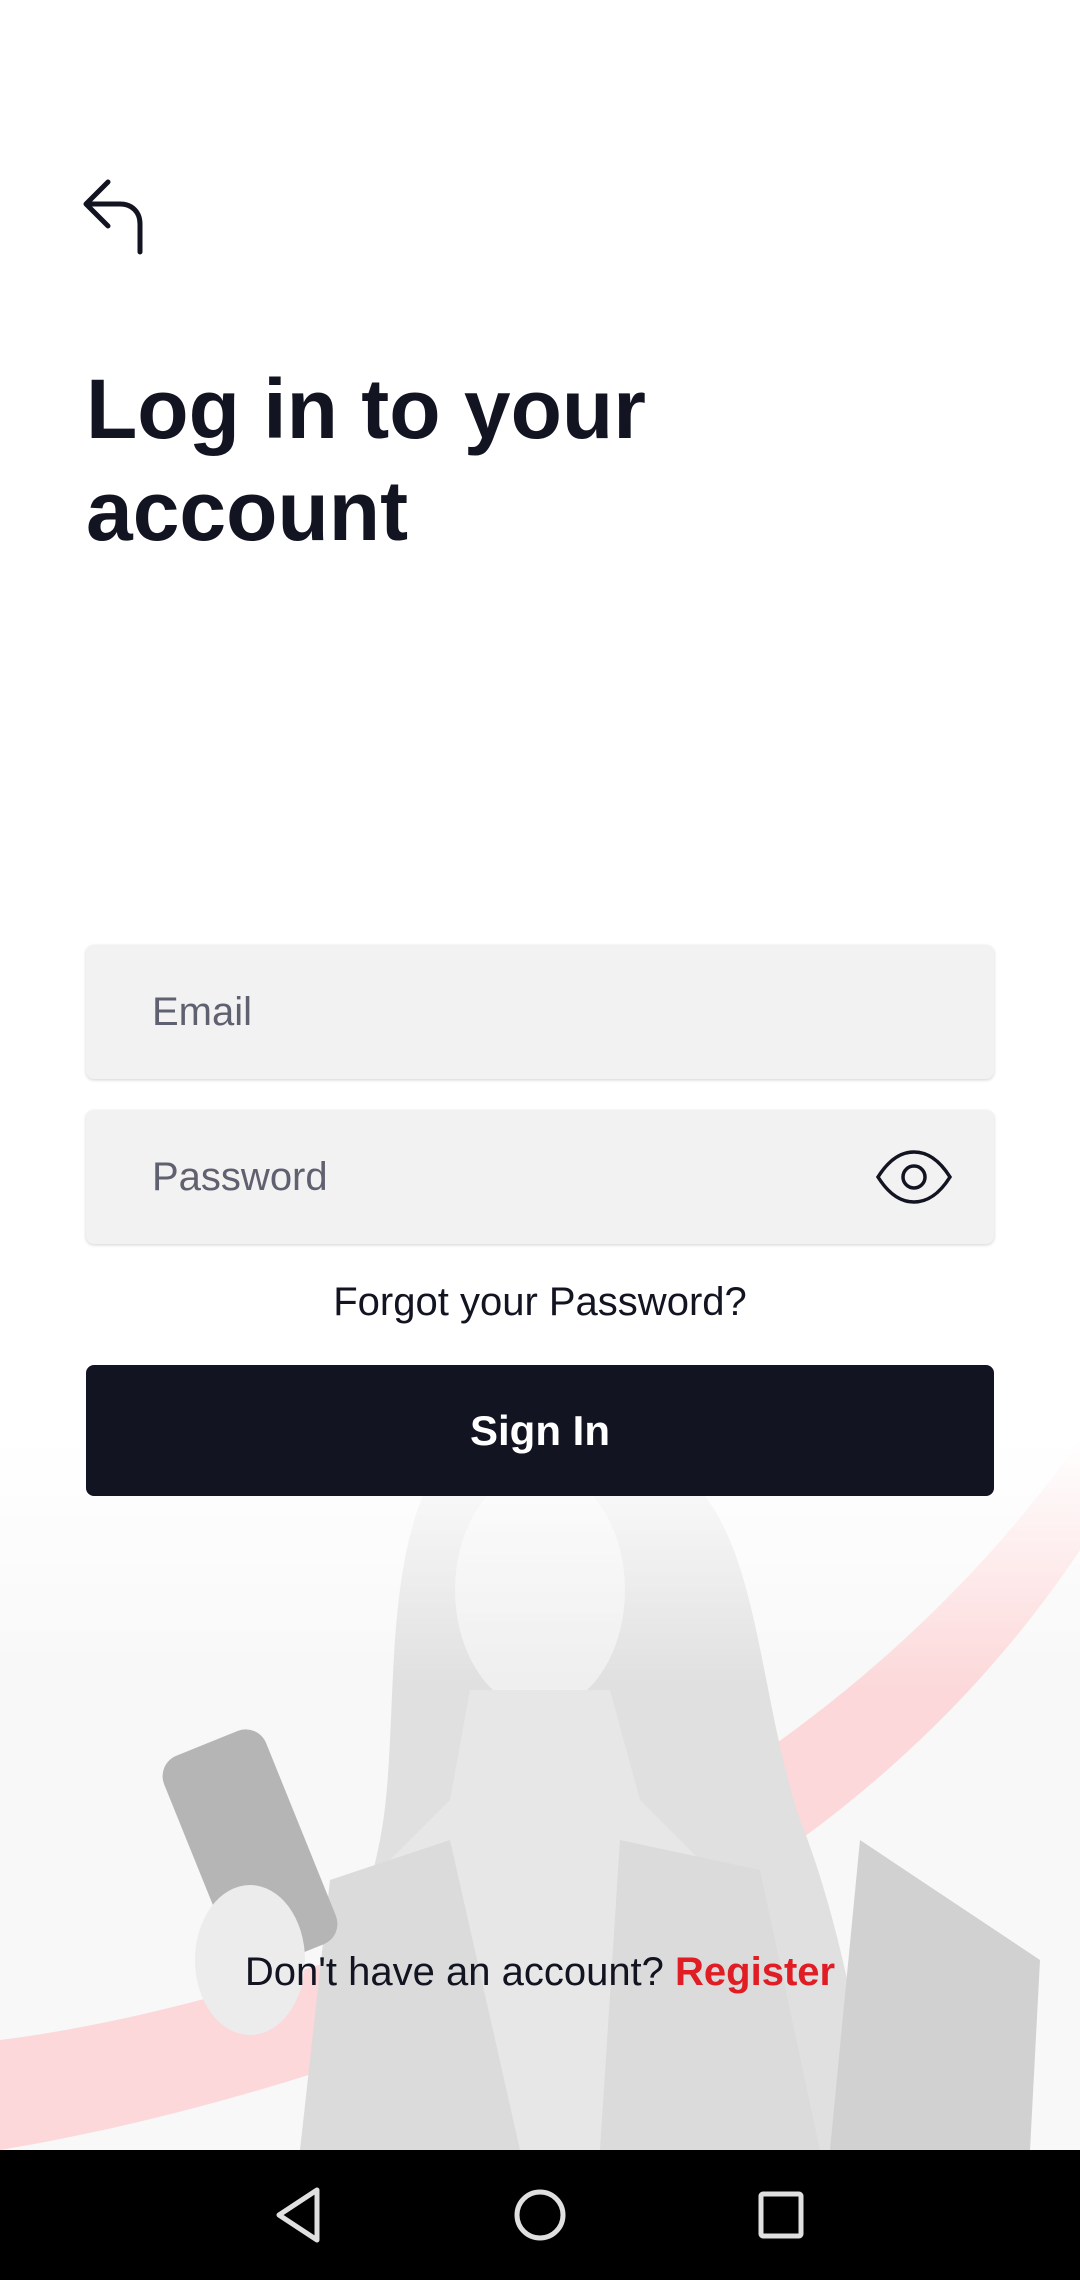 Image resolution: width=1080 pixels, height=2280 pixels. I want to click on back-button, so click(118, 217).